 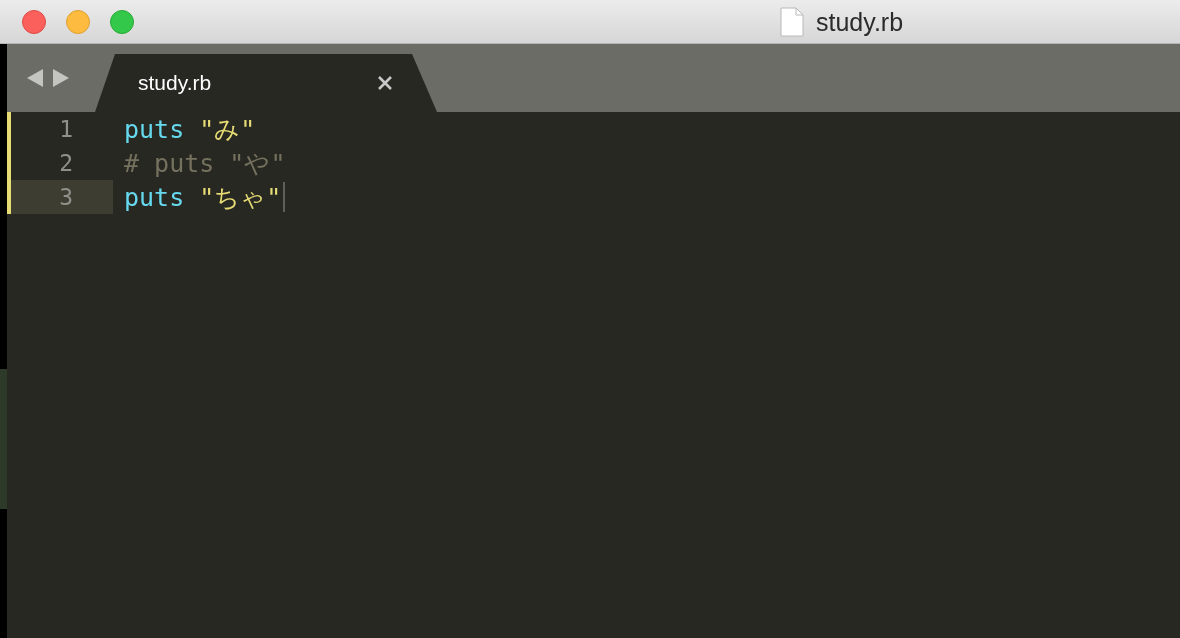 I want to click on zoom-button, so click(x=122, y=21).